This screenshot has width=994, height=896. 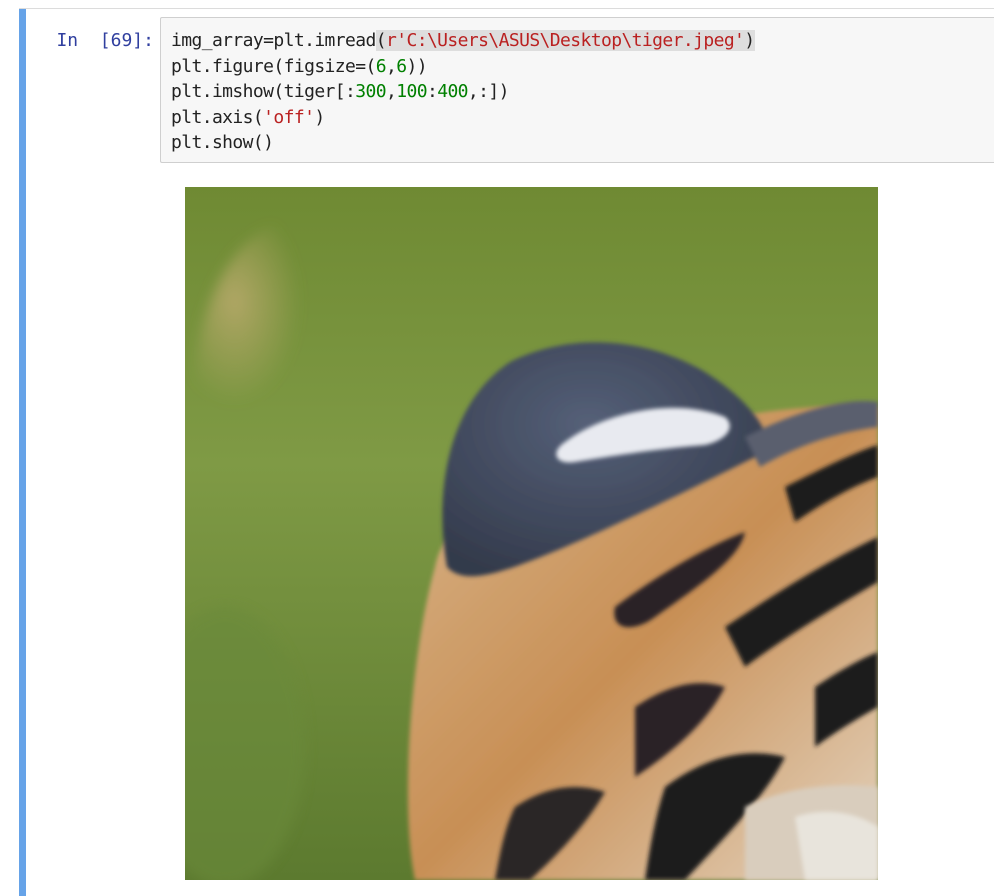 What do you see at coordinates (289, 117) in the screenshot?
I see `code-token: 'off'` at bounding box center [289, 117].